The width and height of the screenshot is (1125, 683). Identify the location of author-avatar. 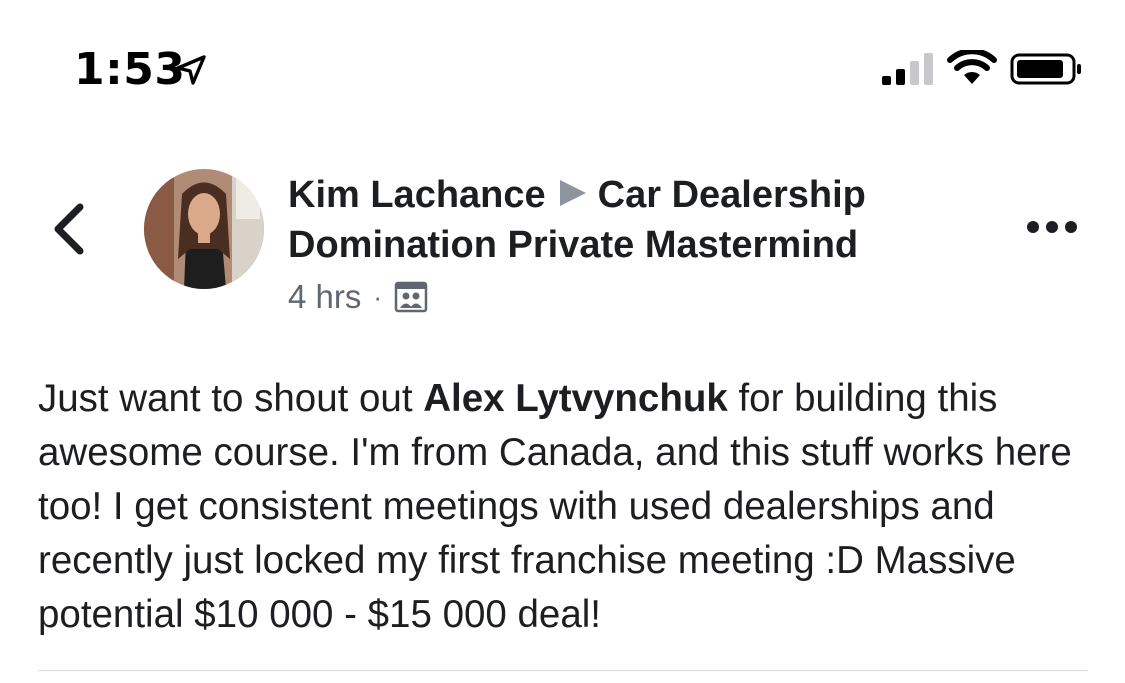
(204, 229).